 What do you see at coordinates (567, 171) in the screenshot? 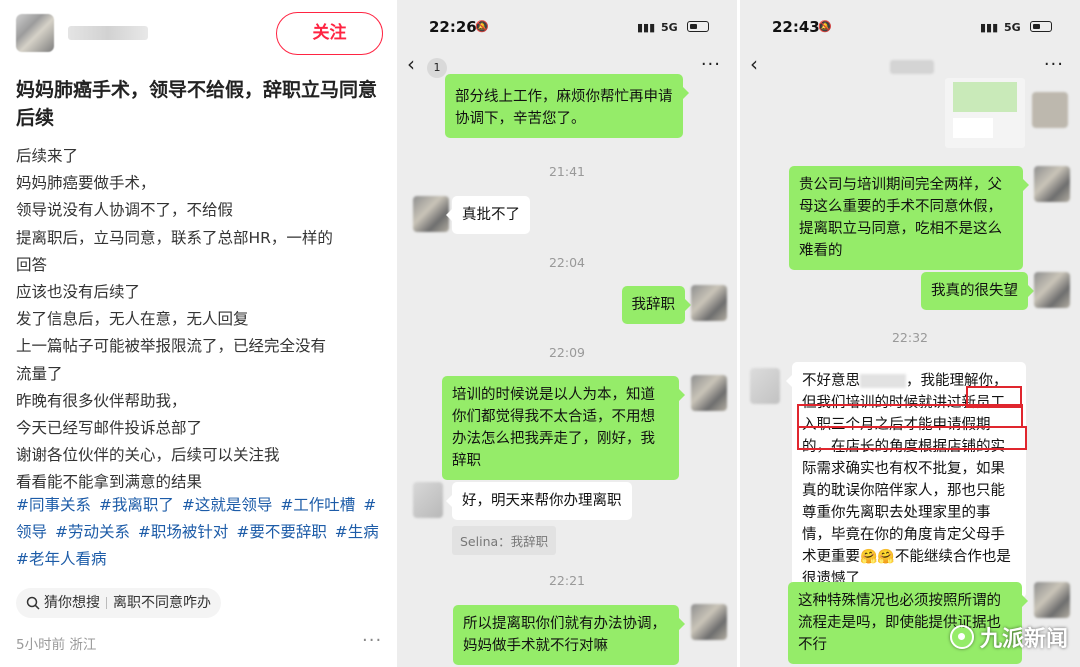
I see `timestamp: 21:41` at bounding box center [567, 171].